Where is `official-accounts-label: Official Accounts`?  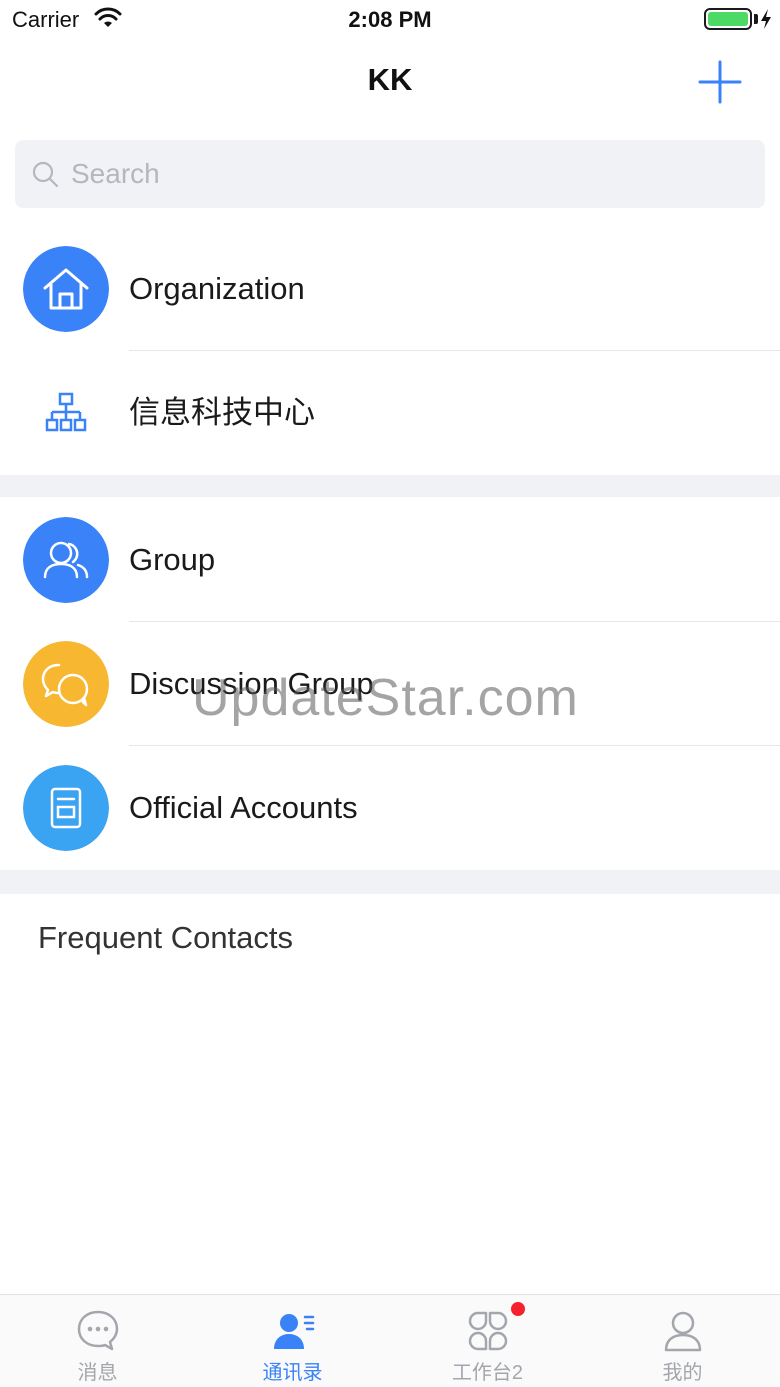
official-accounts-label: Official Accounts is located at coordinates (243, 807).